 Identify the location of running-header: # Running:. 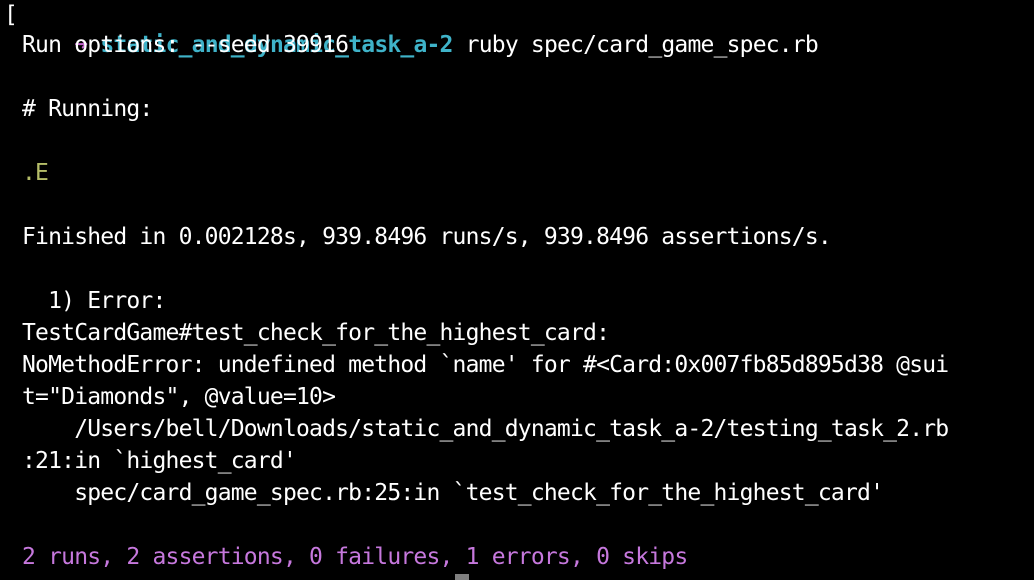
(87, 109).